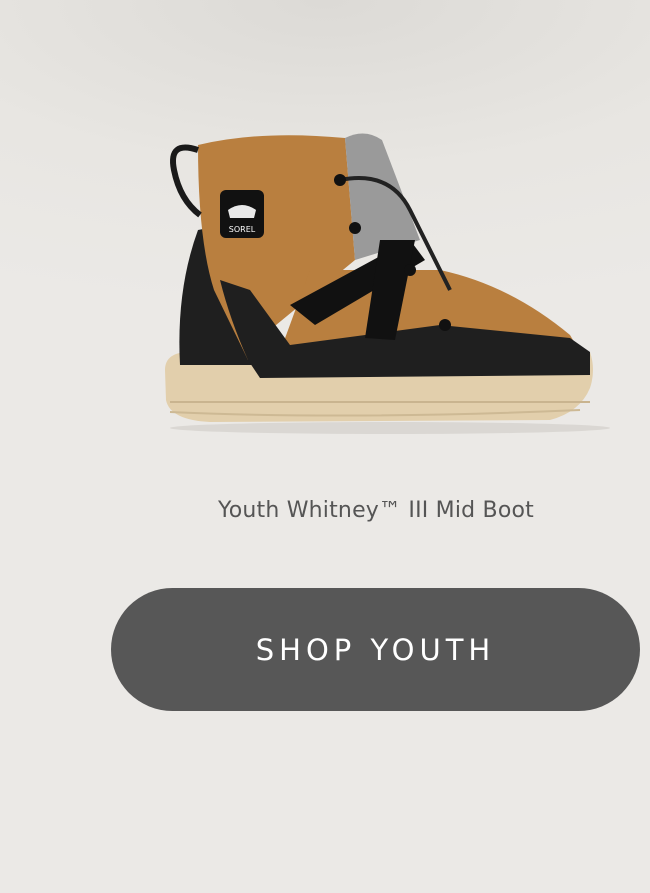 Image resolution: width=650 pixels, height=893 pixels. I want to click on product-title: Youth Whitney™ III Mid Boot, so click(376, 510).